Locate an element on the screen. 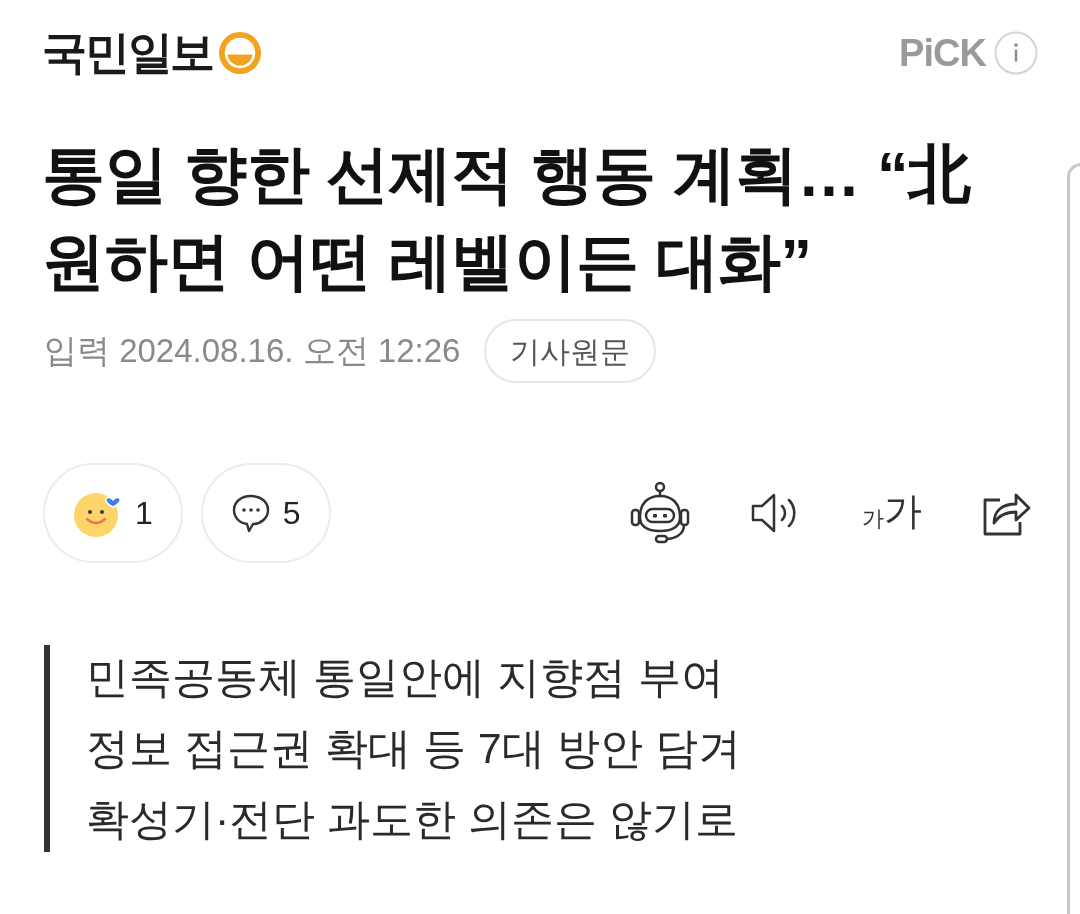 The height and width of the screenshot is (914, 1080). speech-bubble-icon is located at coordinates (250, 513).